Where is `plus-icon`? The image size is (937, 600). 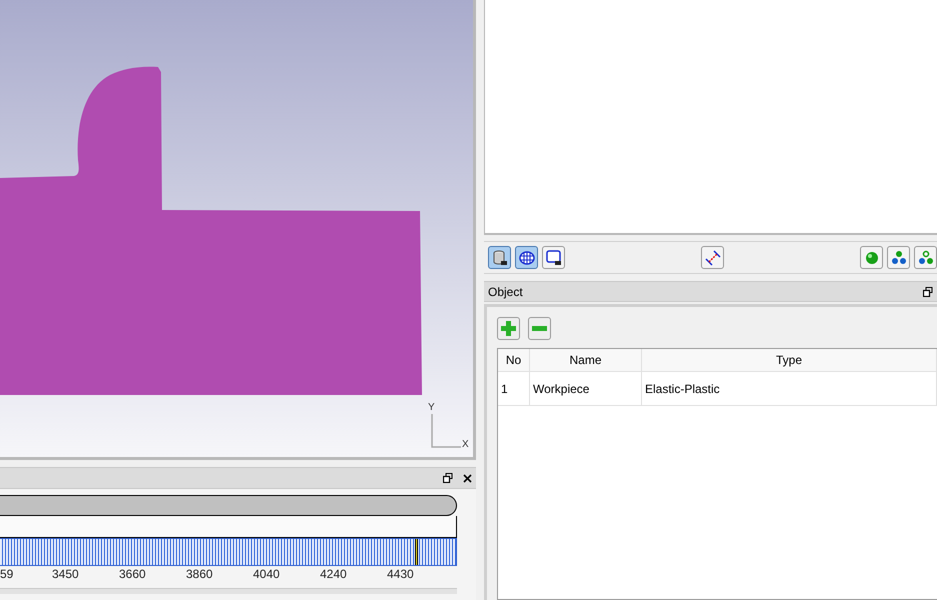
plus-icon is located at coordinates (508, 328).